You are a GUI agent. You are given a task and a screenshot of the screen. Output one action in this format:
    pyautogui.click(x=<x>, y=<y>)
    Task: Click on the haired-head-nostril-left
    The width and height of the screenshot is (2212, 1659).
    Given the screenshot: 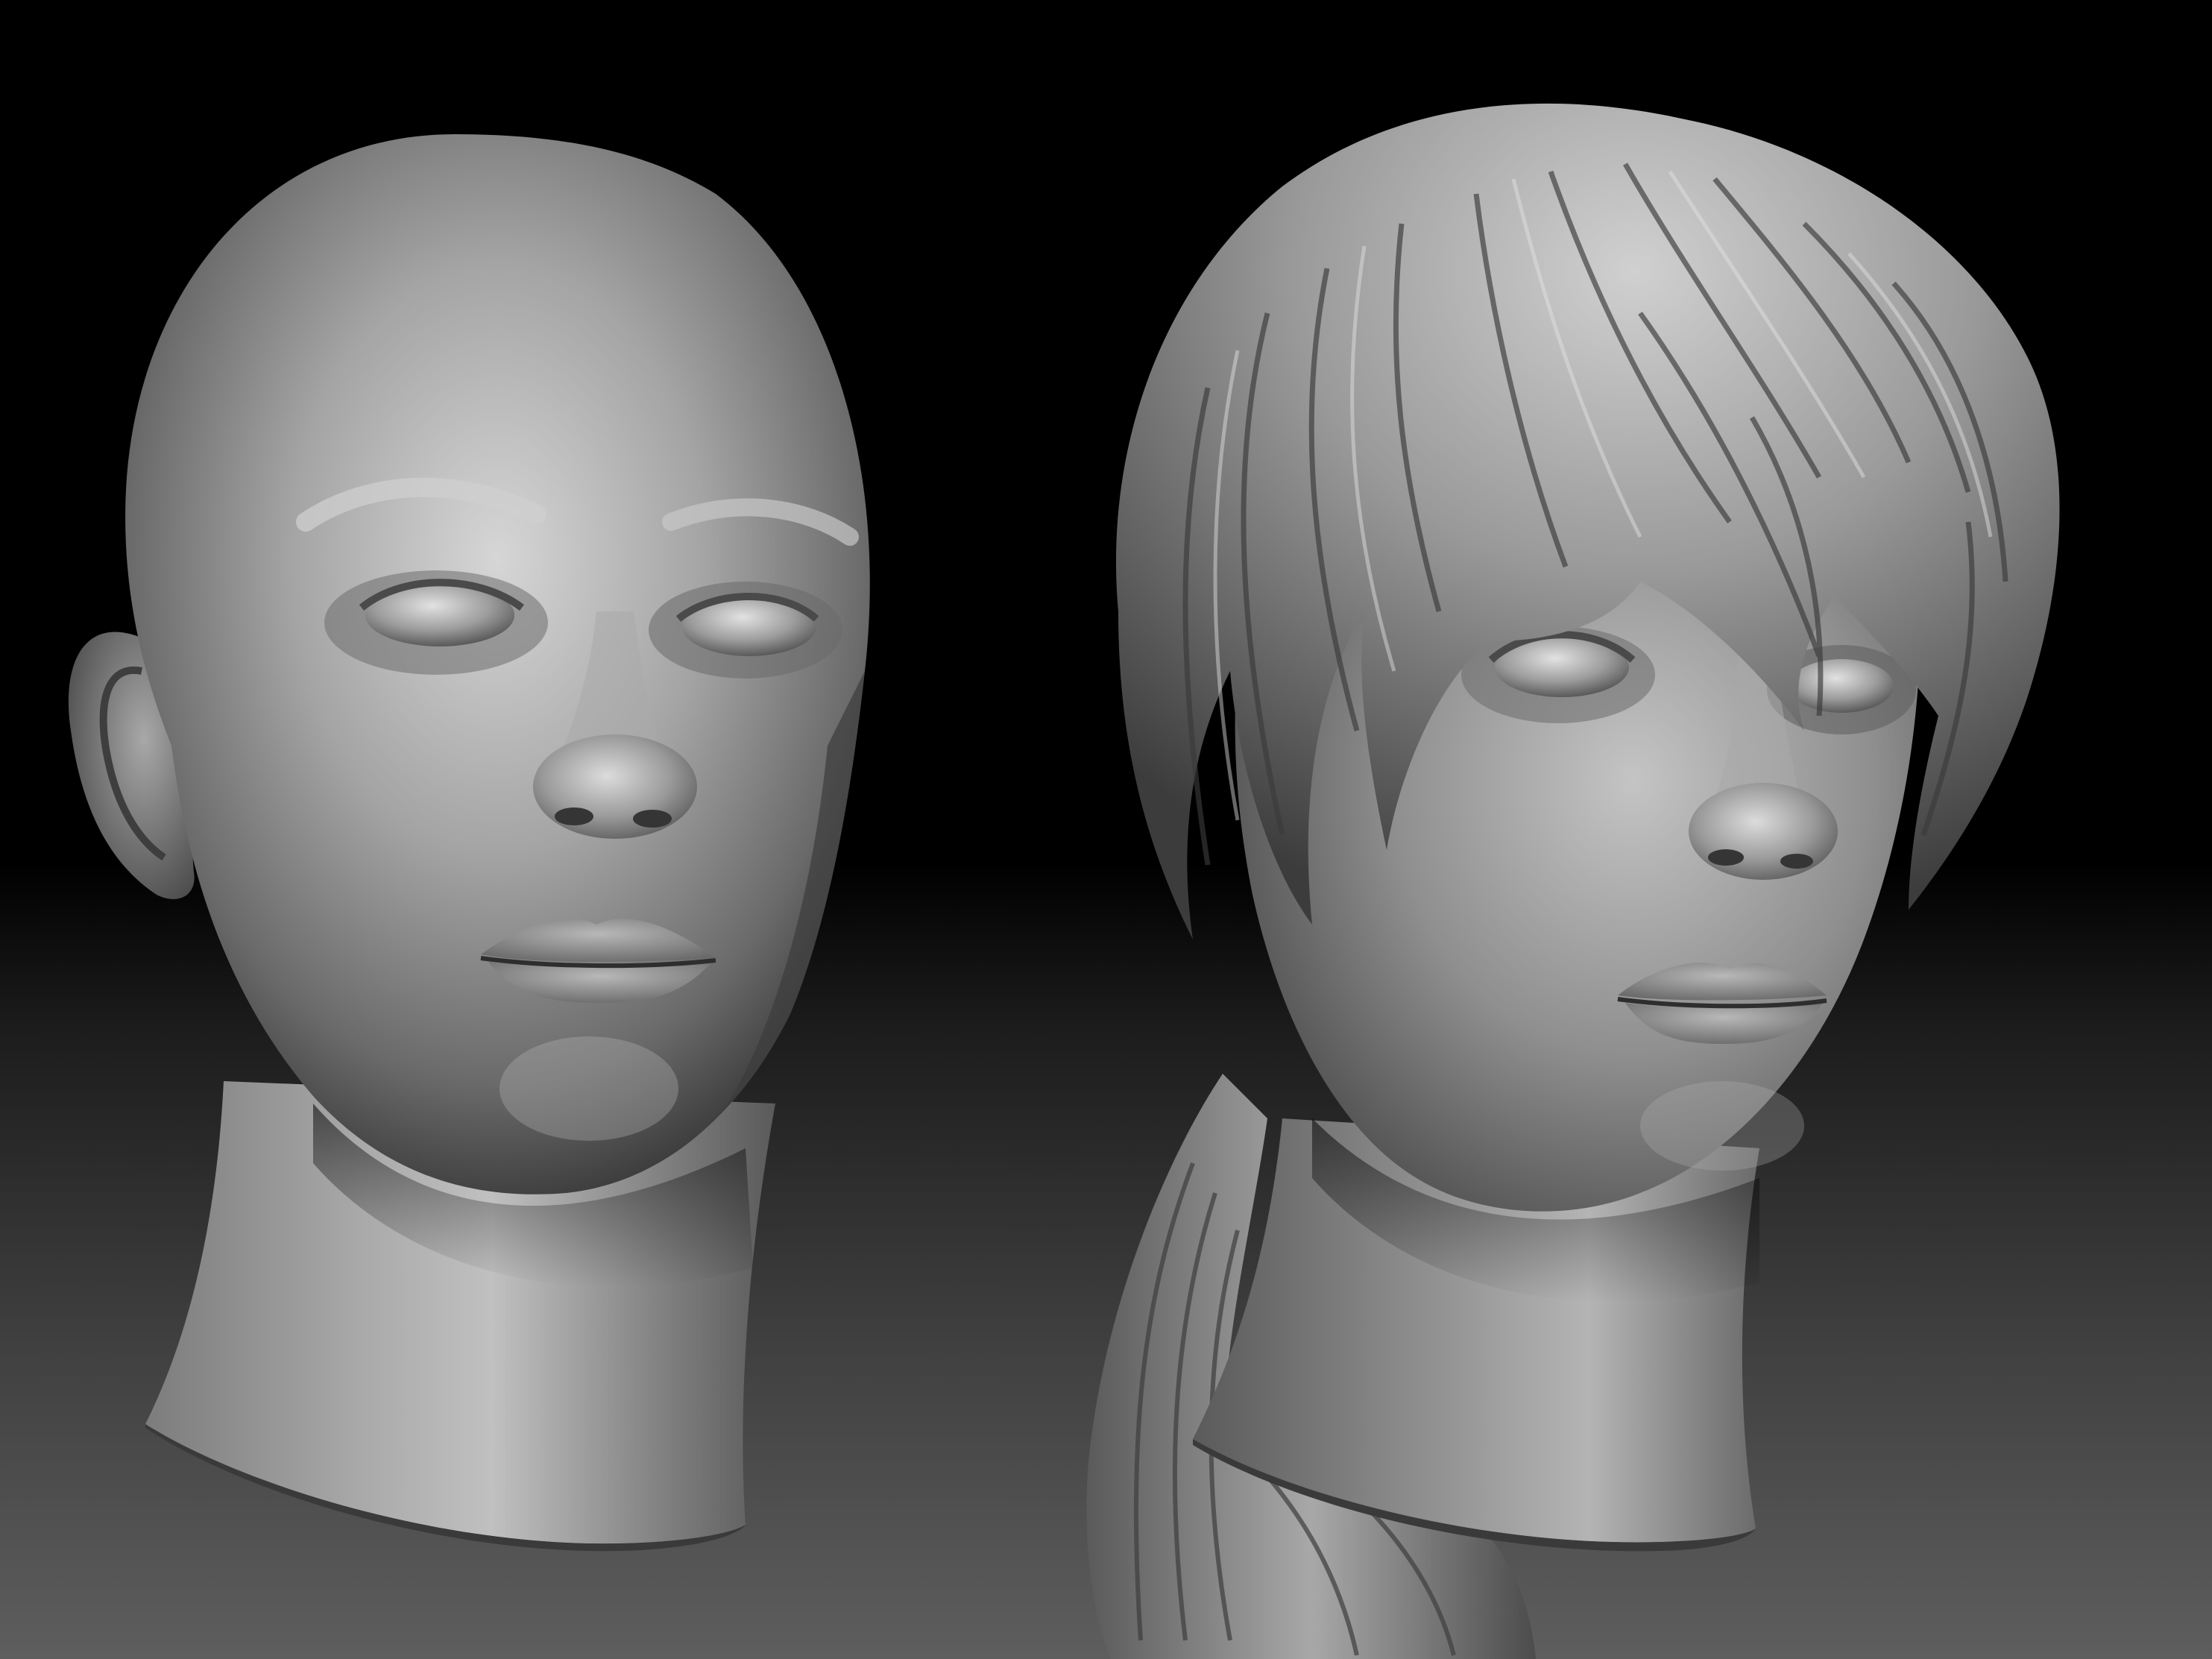 What is the action you would take?
    pyautogui.click(x=1726, y=857)
    